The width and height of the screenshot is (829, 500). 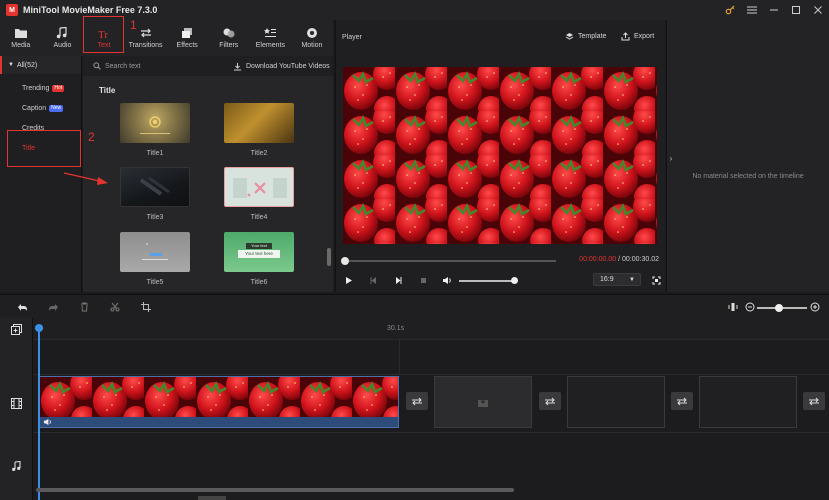 I want to click on add-track-icon, so click(x=16, y=329).